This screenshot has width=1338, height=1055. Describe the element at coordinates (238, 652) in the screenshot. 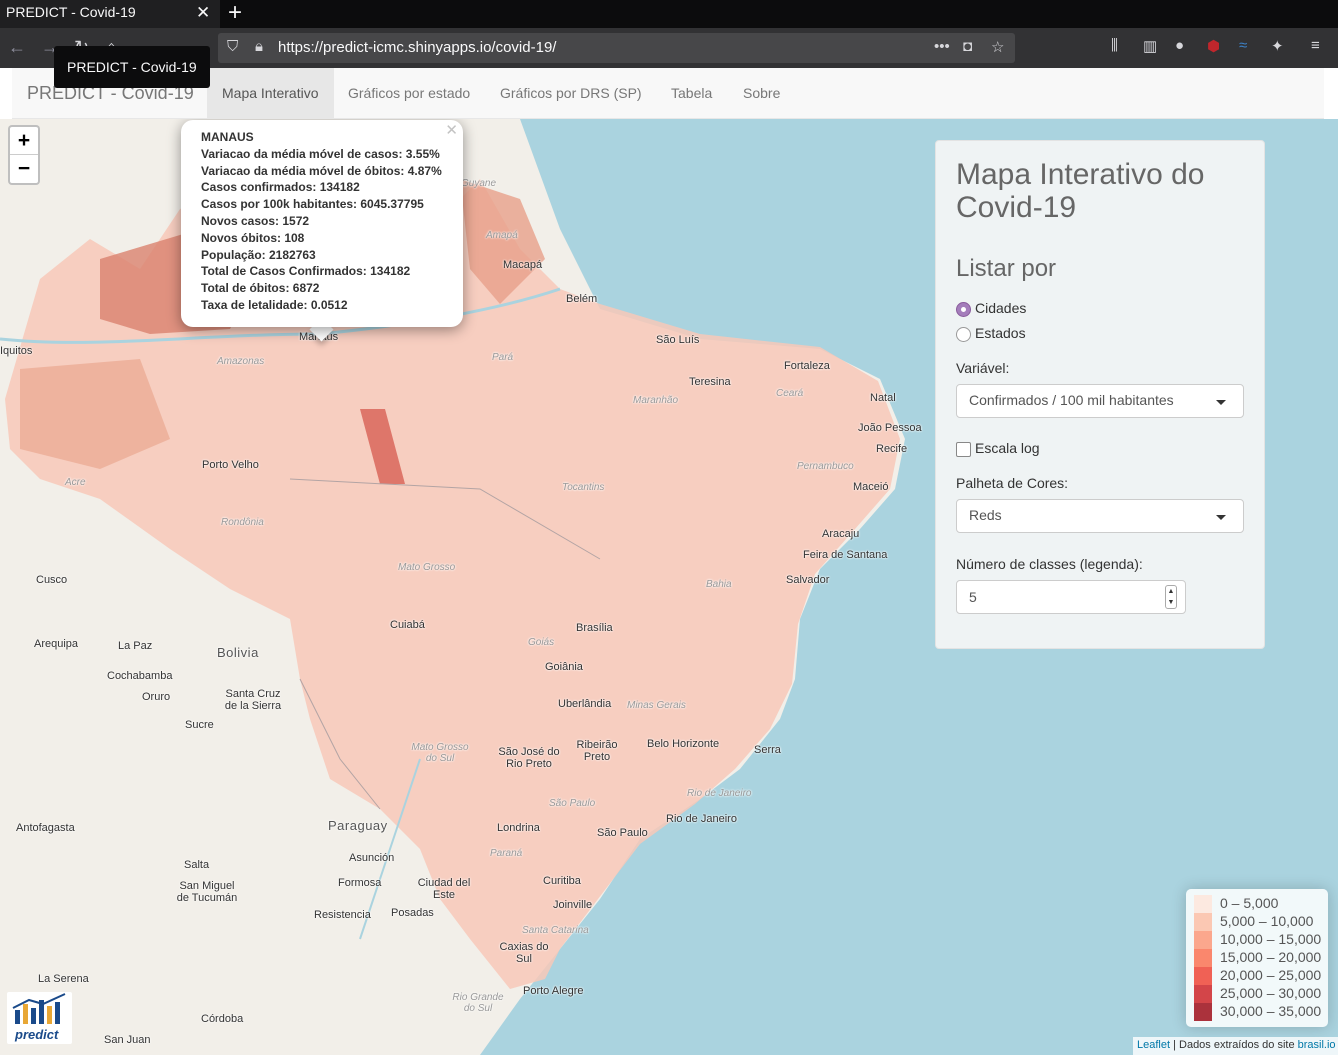

I see `country-label: Bolivia` at that location.